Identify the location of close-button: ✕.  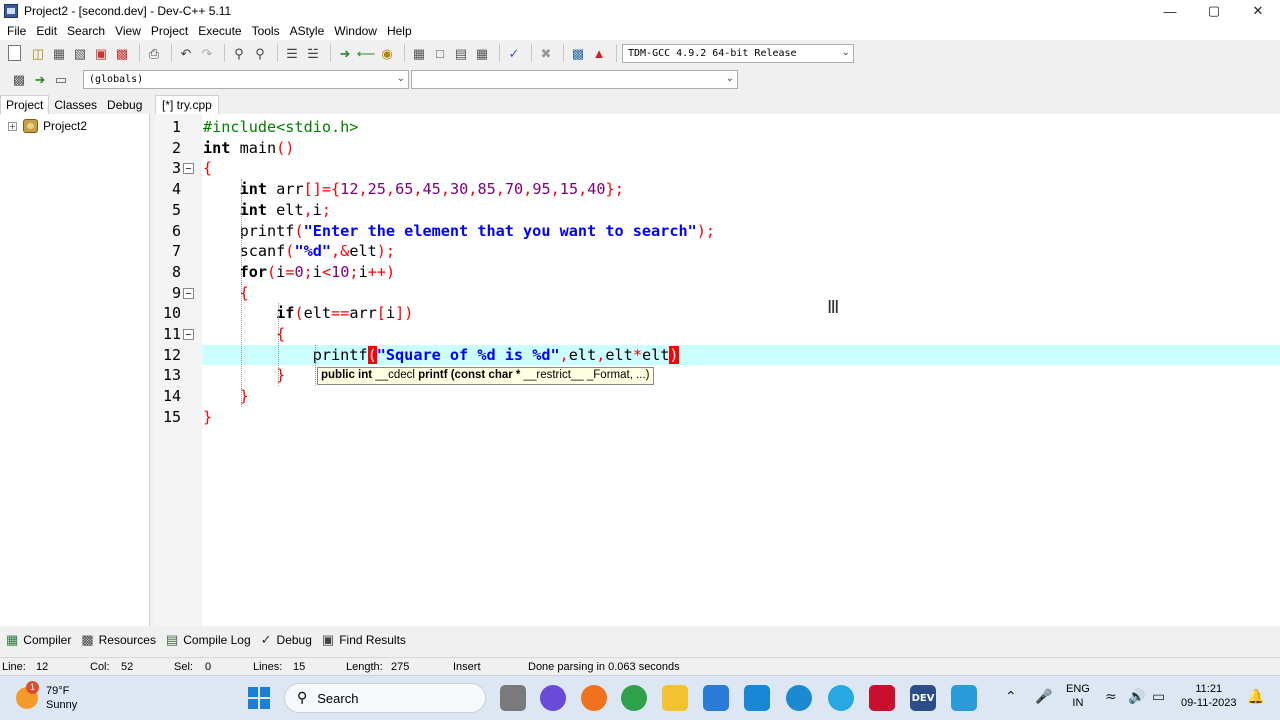
(1258, 11).